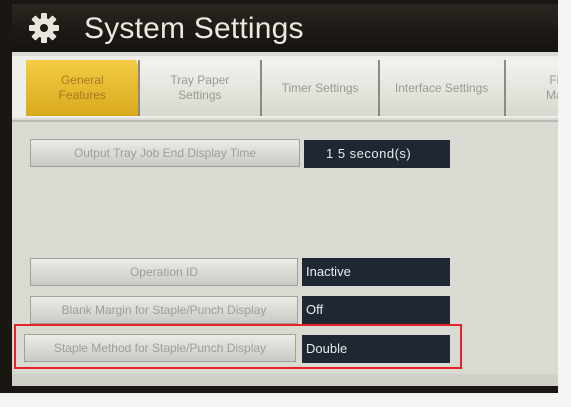 This screenshot has width=571, height=407. What do you see at coordinates (320, 87) in the screenshot?
I see `tab-label: Timer Settings` at bounding box center [320, 87].